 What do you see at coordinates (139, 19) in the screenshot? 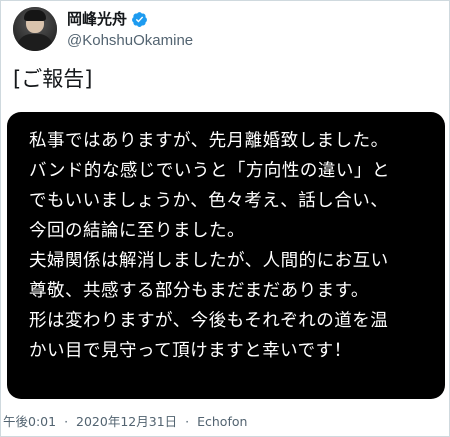
I see `verified-badge-icon` at bounding box center [139, 19].